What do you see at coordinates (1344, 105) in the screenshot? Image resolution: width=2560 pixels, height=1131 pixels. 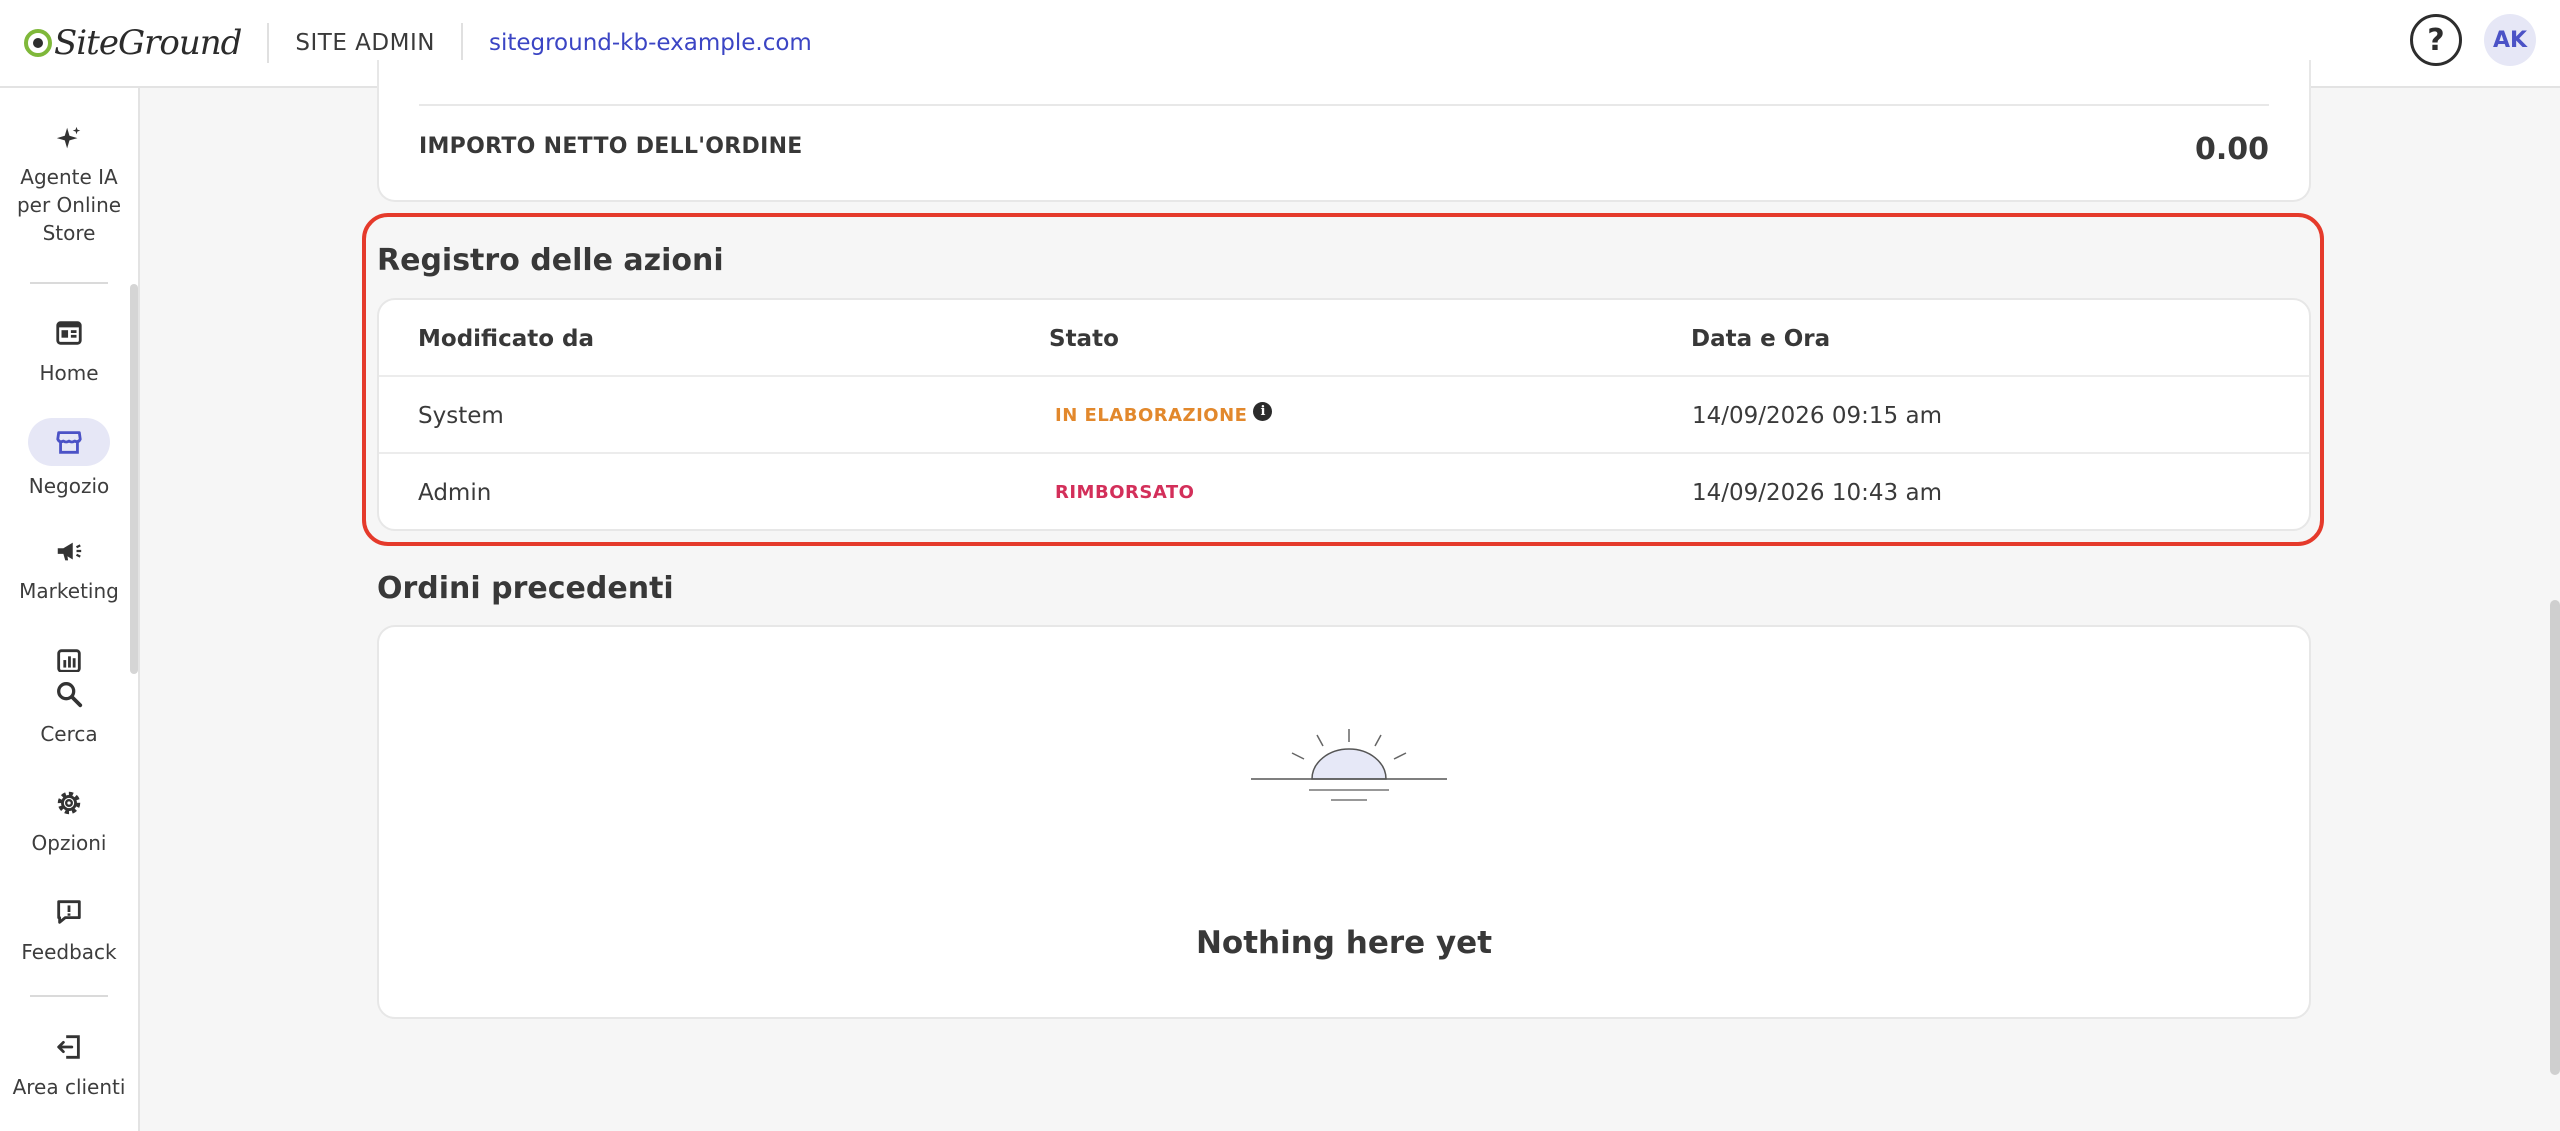 I see `summary-divider` at bounding box center [1344, 105].